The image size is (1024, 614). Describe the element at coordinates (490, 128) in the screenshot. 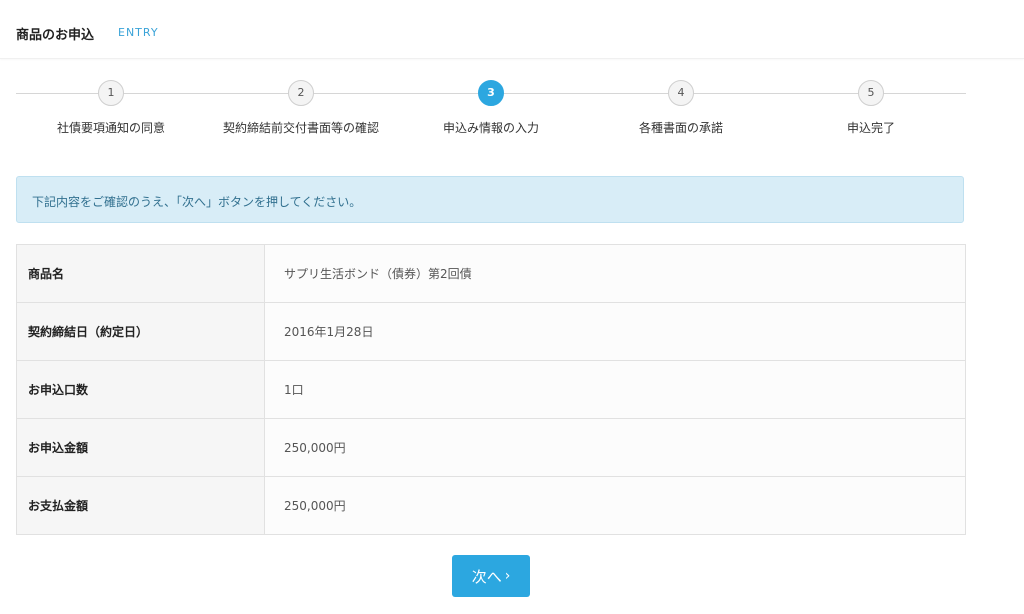

I see `step-label: 申込み情報の入力` at that location.